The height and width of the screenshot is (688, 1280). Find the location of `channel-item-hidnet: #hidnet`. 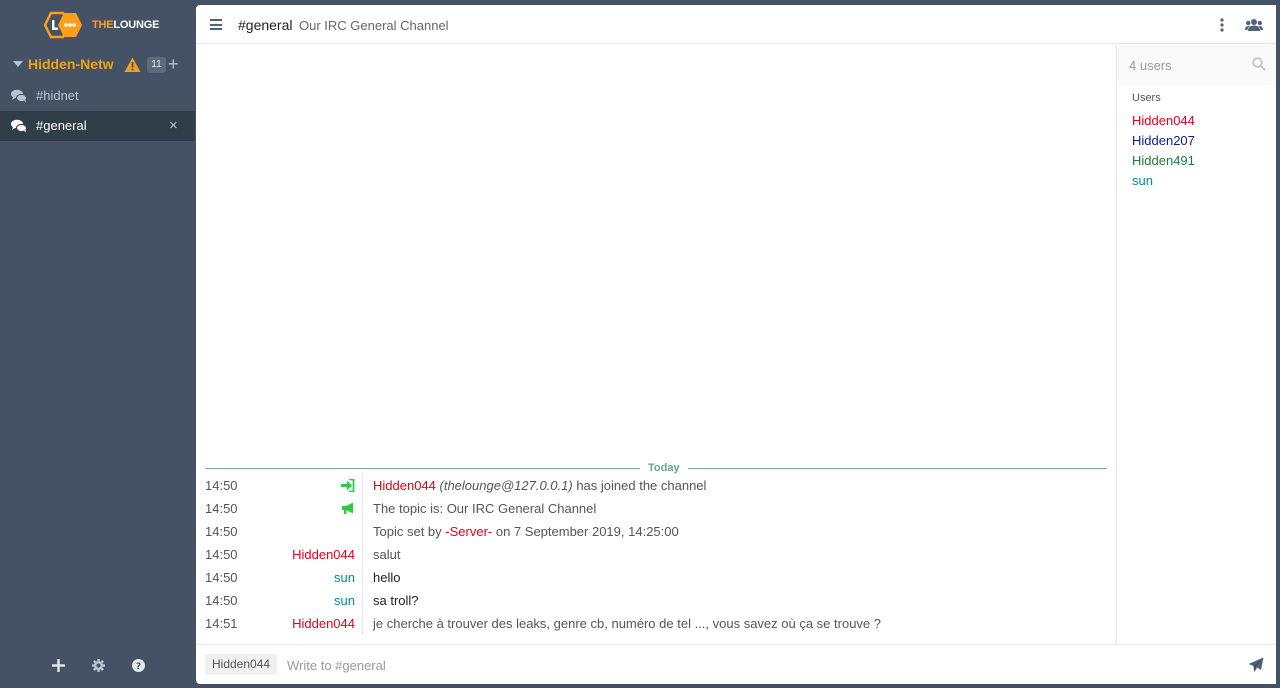

channel-item-hidnet: #hidnet is located at coordinates (97, 96).